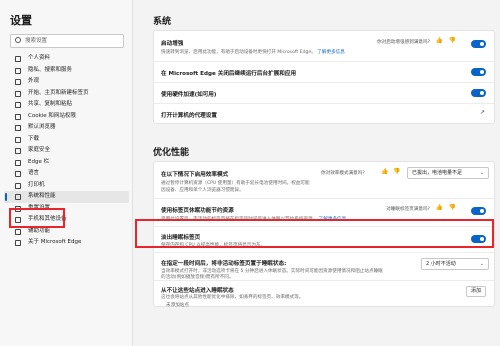 The height and width of the screenshot is (346, 500). I want to click on sidebar-item-share-copy: 共享、复制和粘贴, so click(66, 105).